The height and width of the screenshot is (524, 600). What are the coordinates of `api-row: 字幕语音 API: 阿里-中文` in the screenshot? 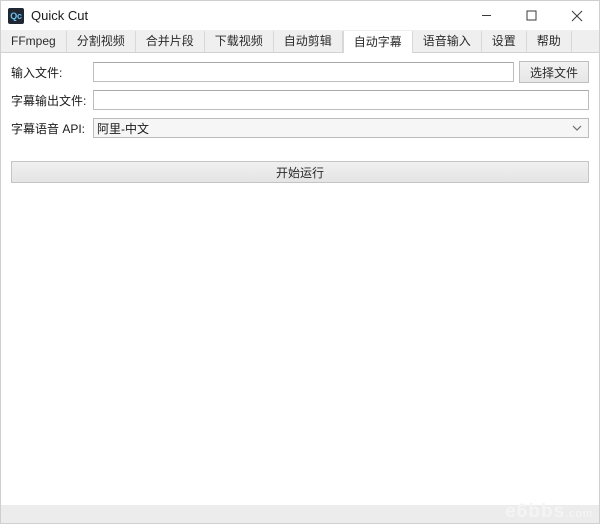 It's located at (300, 128).